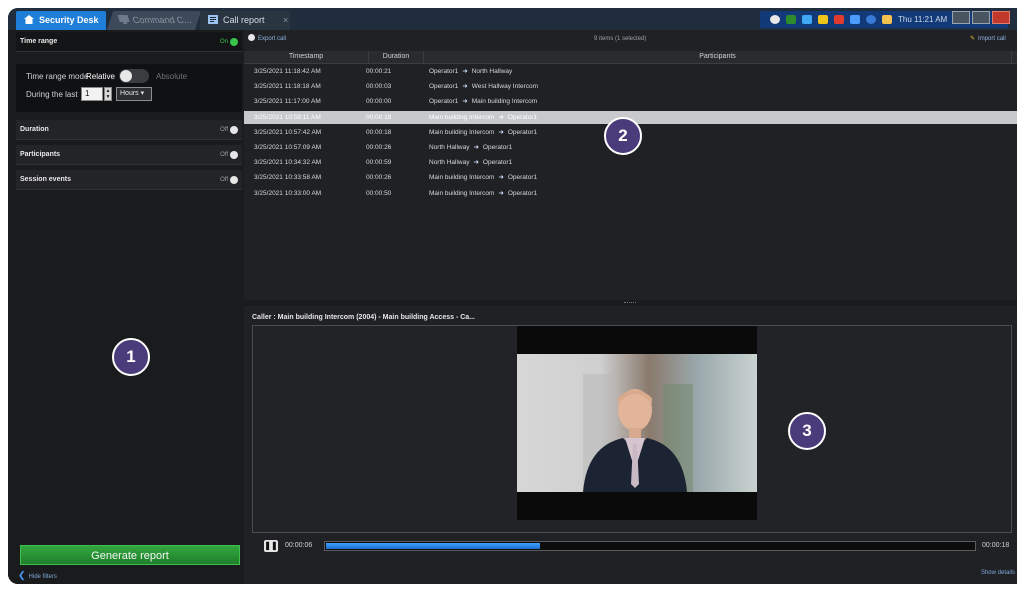 The width and height of the screenshot is (1017, 593). What do you see at coordinates (22, 575) in the screenshot?
I see `chevron-left-icon: ❮` at bounding box center [22, 575].